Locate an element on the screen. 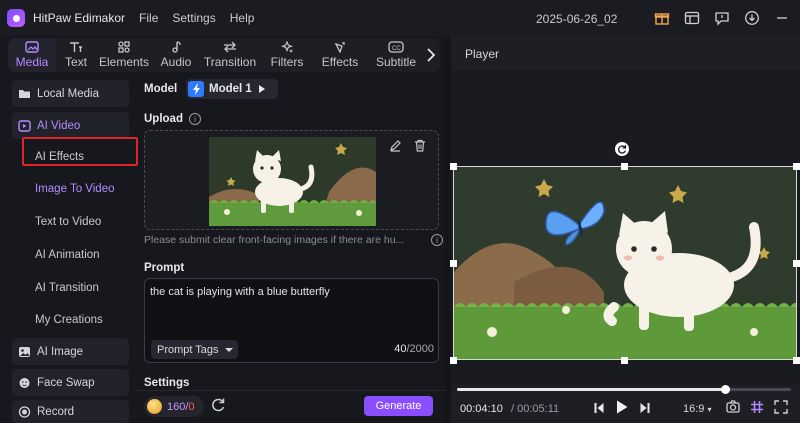 The image size is (800, 423). camera-icon is located at coordinates (733, 409).